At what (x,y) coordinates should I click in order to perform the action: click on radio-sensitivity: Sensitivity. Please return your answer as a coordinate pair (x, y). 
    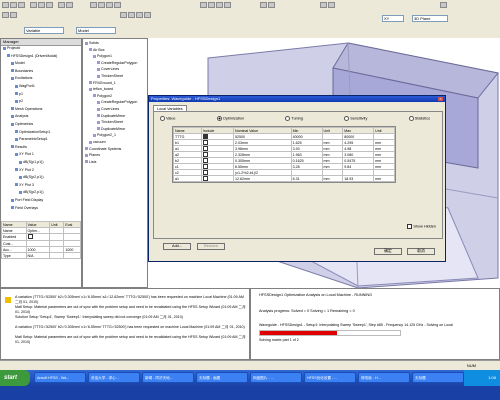
    Looking at the image, I should click on (355, 118).